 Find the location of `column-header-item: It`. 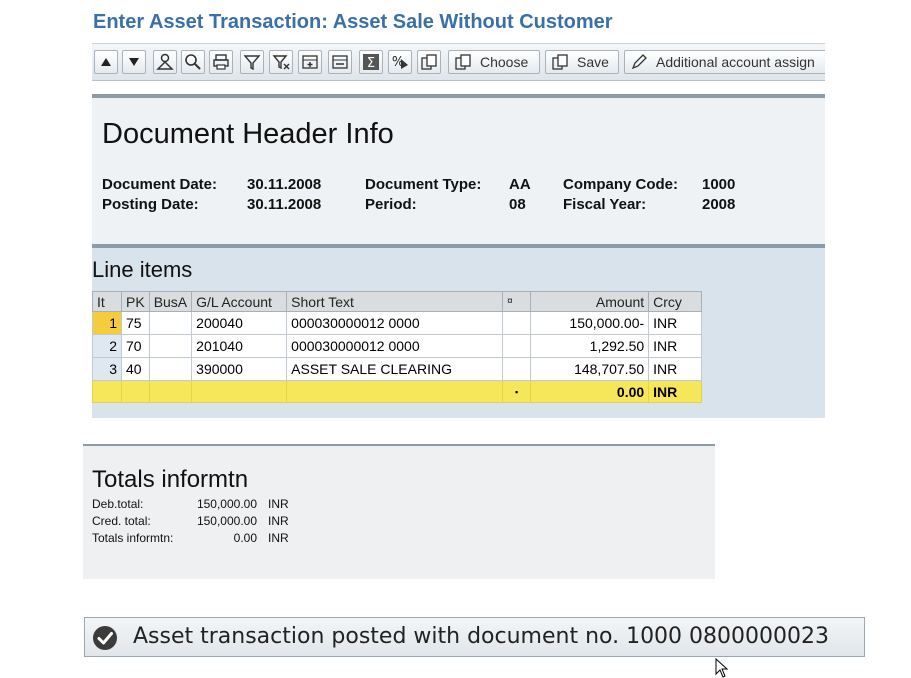

column-header-item: It is located at coordinates (107, 301).